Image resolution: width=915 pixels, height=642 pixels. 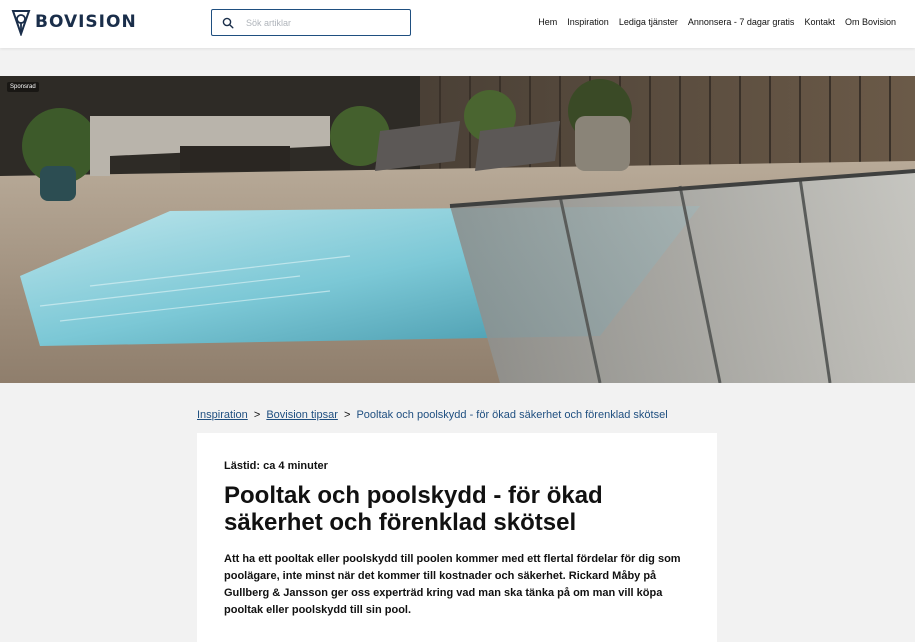 I want to click on nav-item-lediga-tjanster: Lediga tjänster, so click(x=648, y=22).